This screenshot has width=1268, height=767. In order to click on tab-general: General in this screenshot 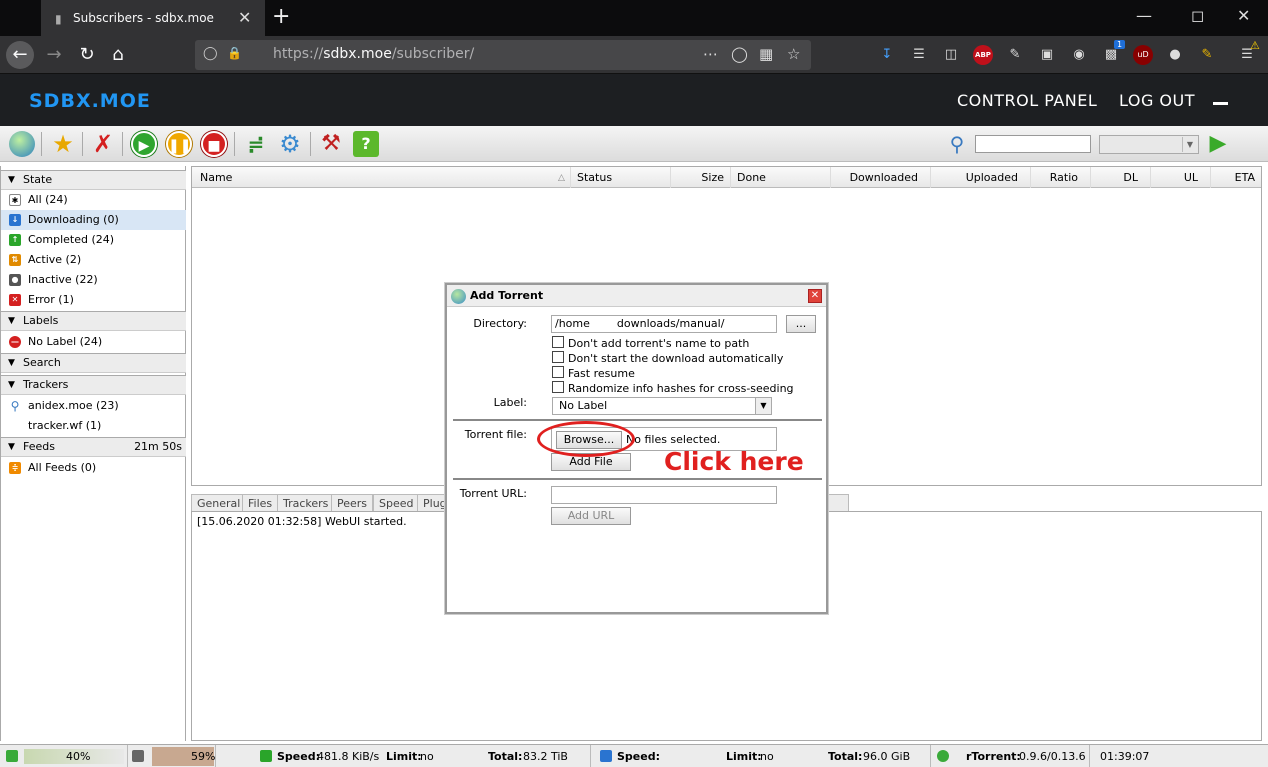, I will do `click(219, 503)`.